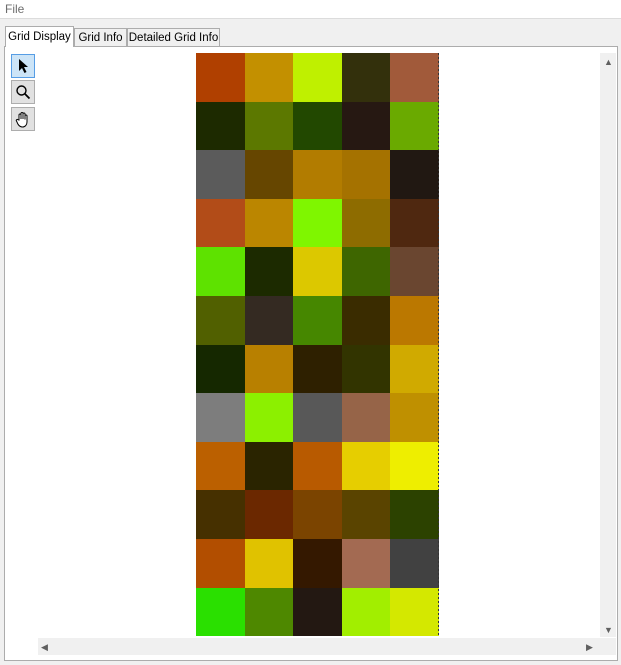 This screenshot has width=621, height=665. I want to click on grid-boundary-line, so click(438, 345).